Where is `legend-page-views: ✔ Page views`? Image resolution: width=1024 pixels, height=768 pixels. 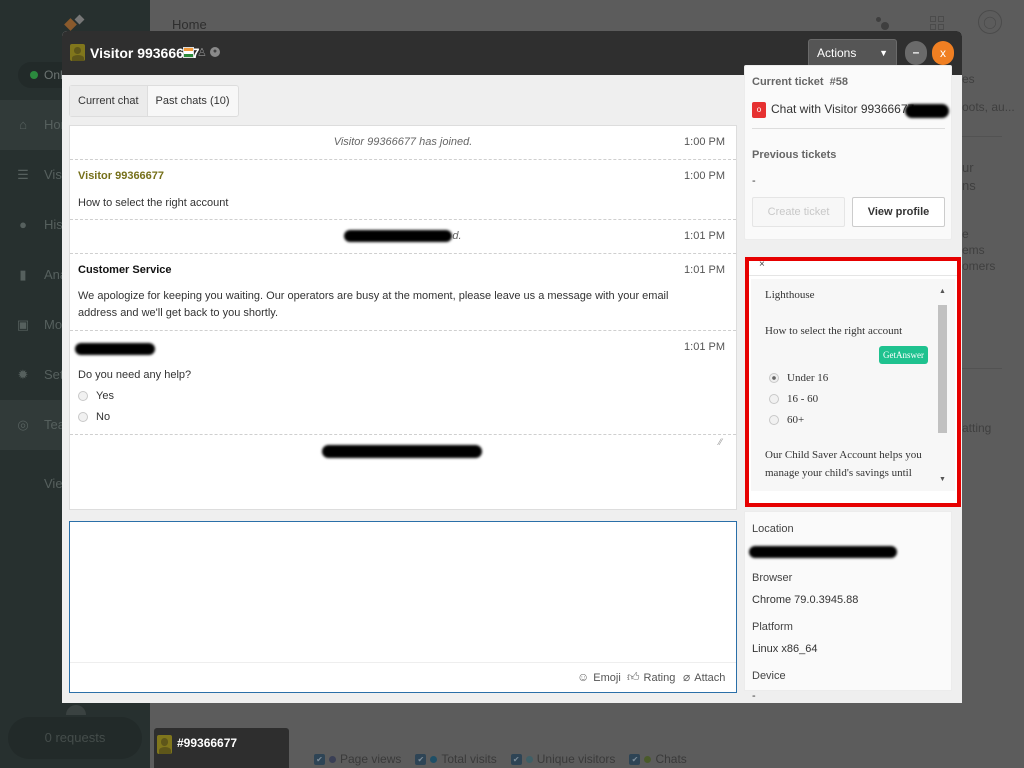 legend-page-views: ✔ Page views is located at coordinates (357, 759).